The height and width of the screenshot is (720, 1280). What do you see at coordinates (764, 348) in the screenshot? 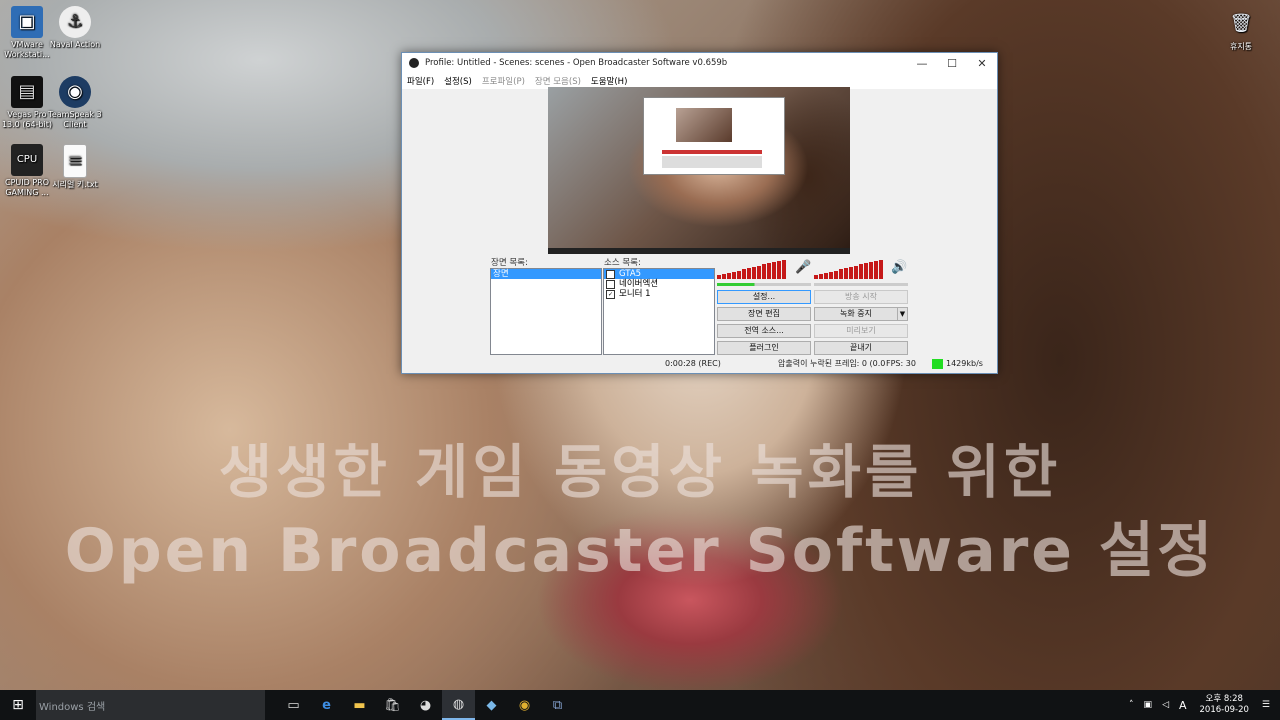
I see `plugins-button: 플러그인` at bounding box center [764, 348].